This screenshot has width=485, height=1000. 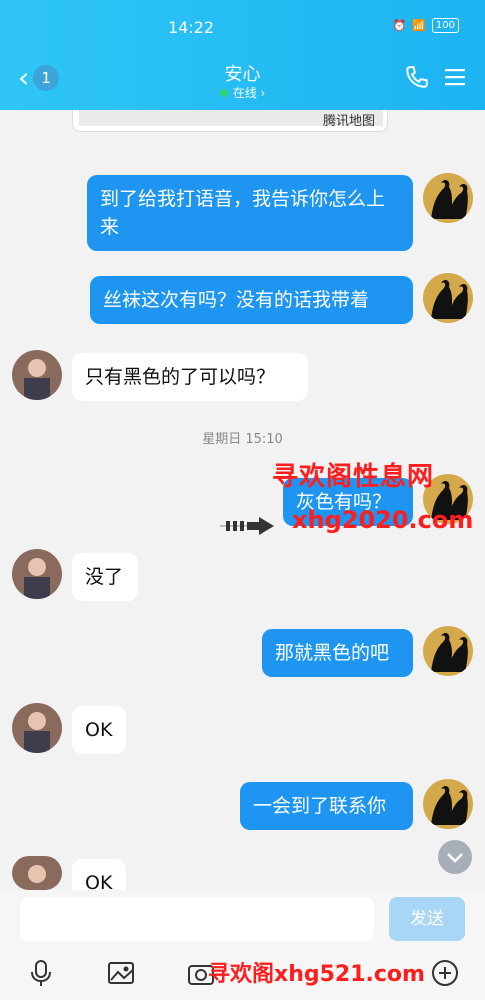 I want to click on map-provider-label: 腾讯地图, so click(x=348, y=121).